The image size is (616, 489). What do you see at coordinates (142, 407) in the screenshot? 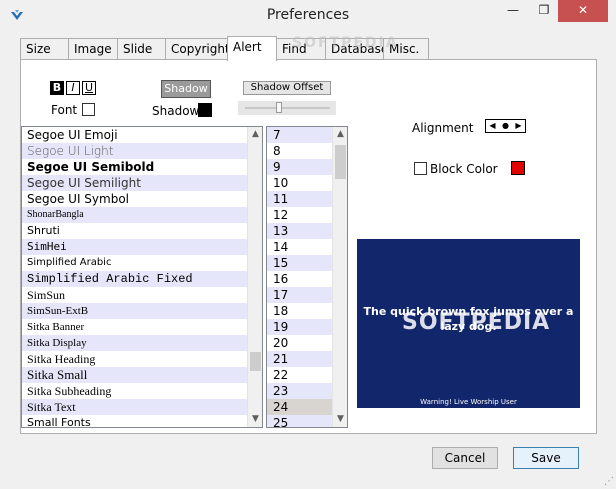
I see `list-item: Sitka Text` at bounding box center [142, 407].